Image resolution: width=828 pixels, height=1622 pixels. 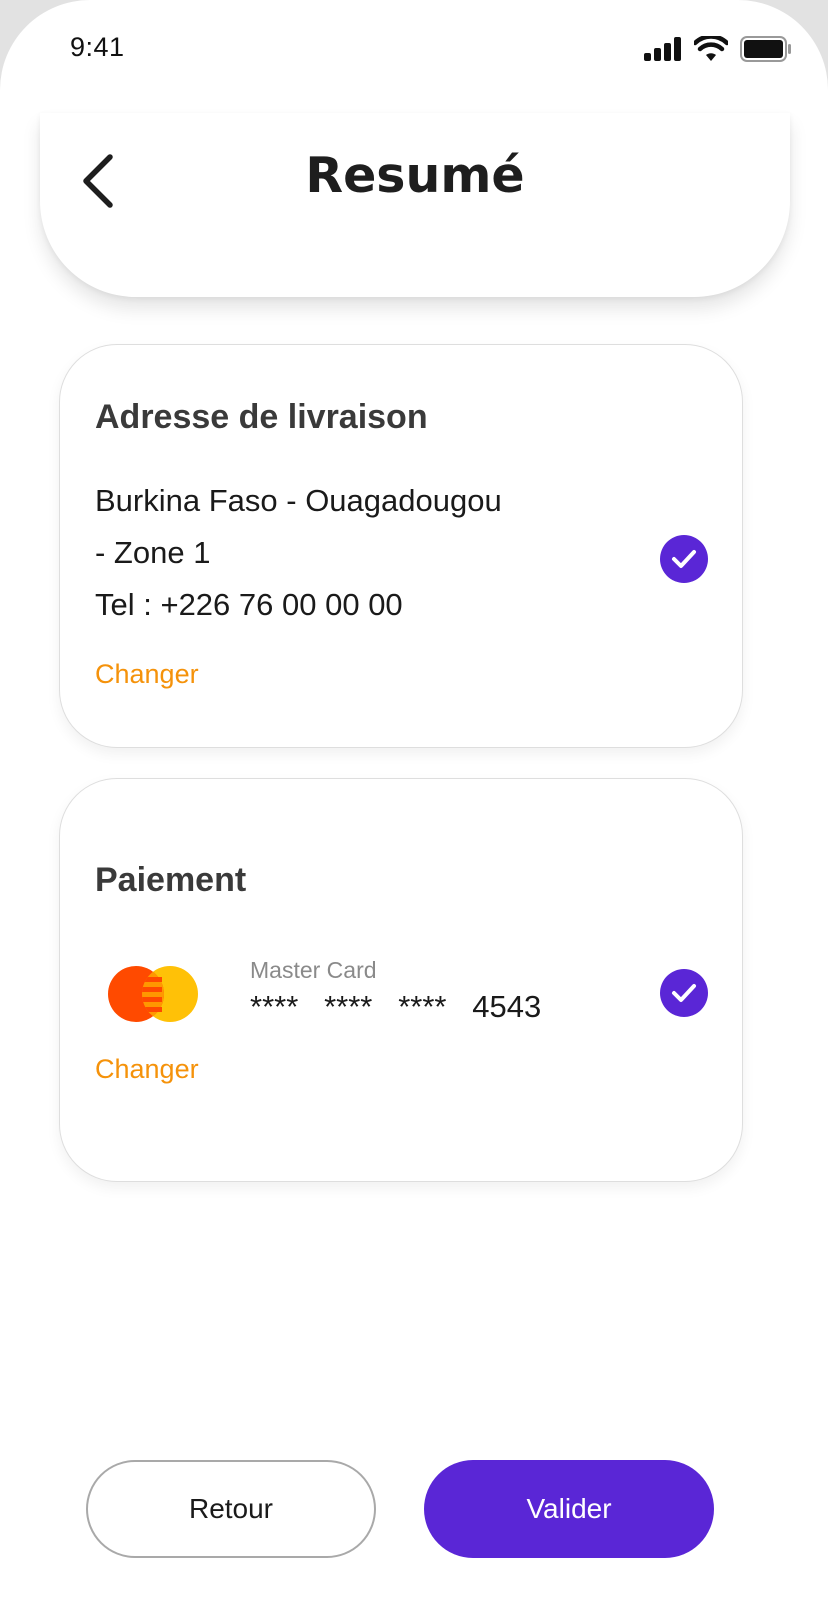 I want to click on header-card: Resumé, so click(x=415, y=205).